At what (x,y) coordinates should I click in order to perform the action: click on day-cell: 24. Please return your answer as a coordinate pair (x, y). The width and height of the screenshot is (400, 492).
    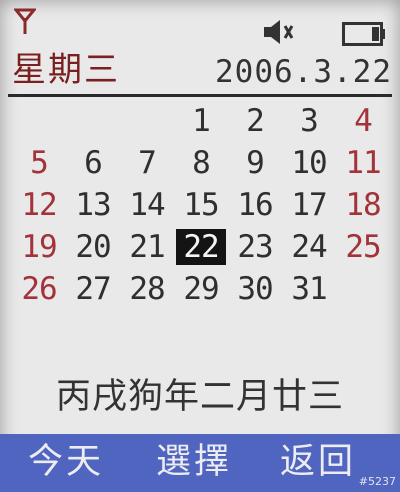
    Looking at the image, I should click on (309, 247).